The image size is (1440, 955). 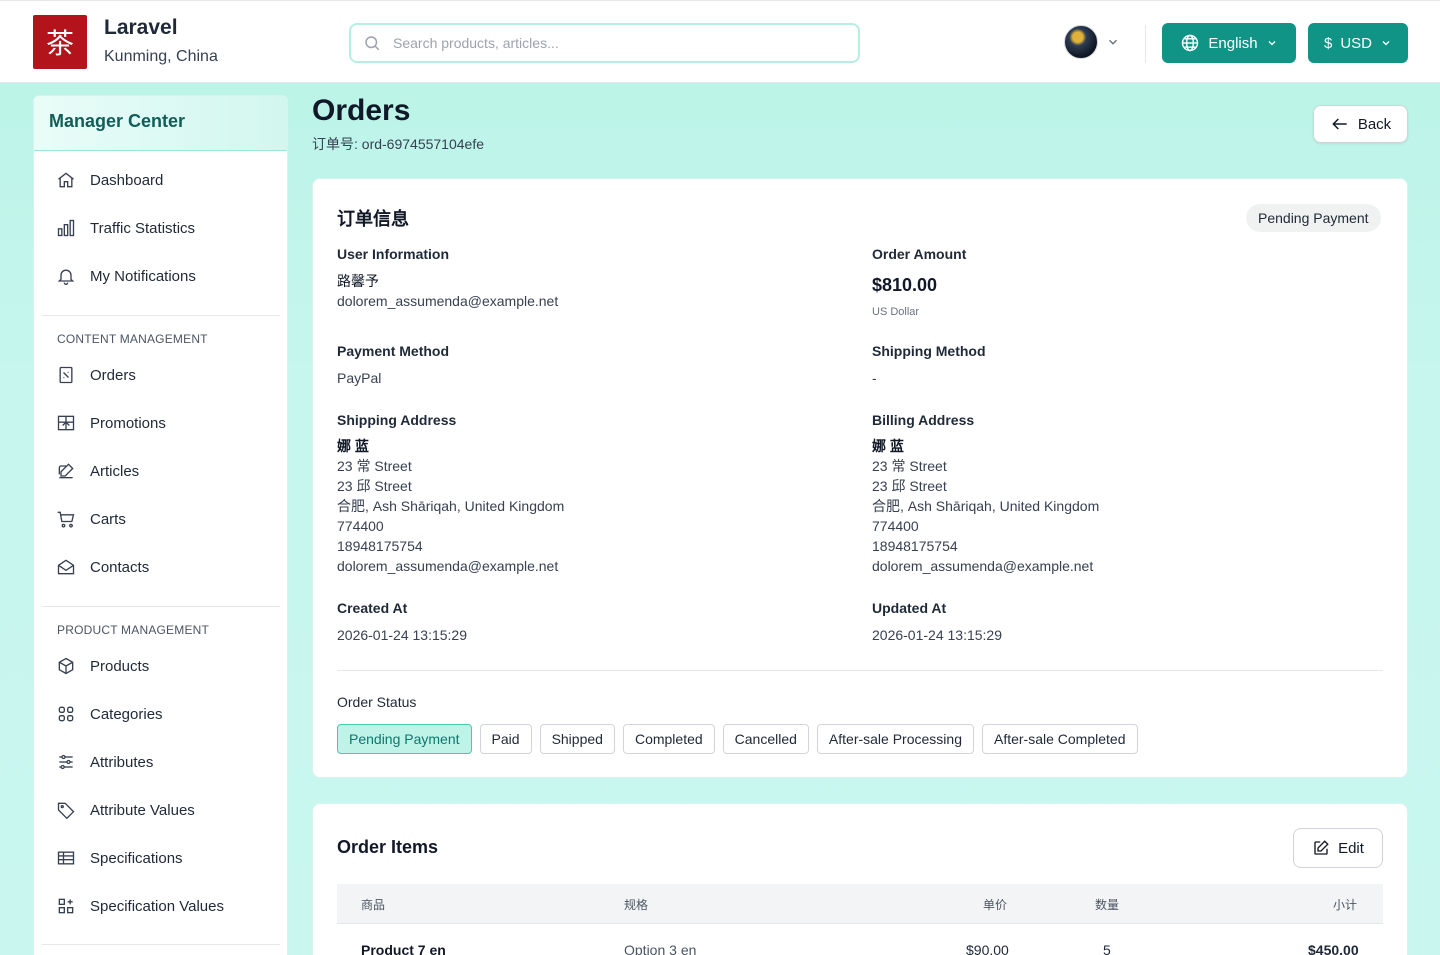 What do you see at coordinates (160, 123) in the screenshot?
I see `sidebar-title: Manager Center` at bounding box center [160, 123].